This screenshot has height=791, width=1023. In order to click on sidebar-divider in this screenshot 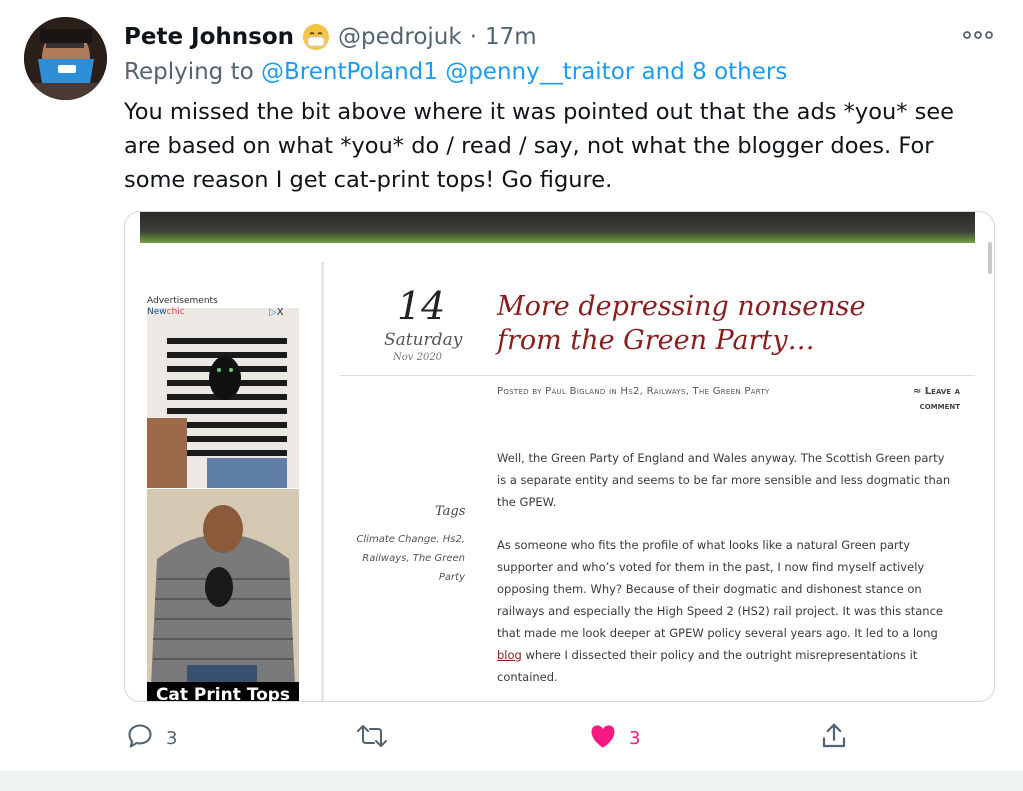, I will do `click(322, 481)`.